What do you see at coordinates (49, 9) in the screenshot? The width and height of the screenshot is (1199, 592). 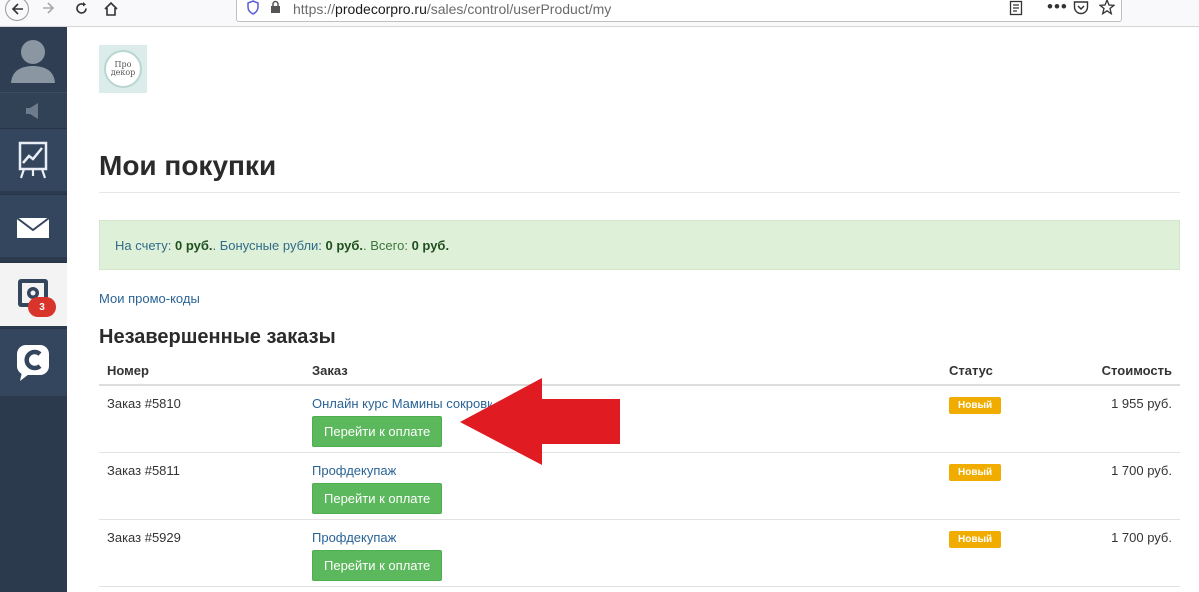 I see `forward-arrow-icon` at bounding box center [49, 9].